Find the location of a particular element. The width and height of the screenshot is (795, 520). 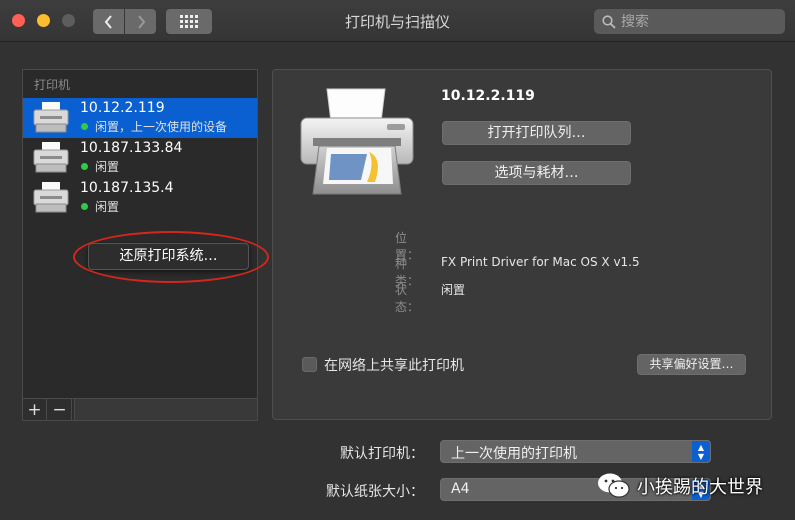

printer-title: 10.12.2.119 is located at coordinates (488, 96).